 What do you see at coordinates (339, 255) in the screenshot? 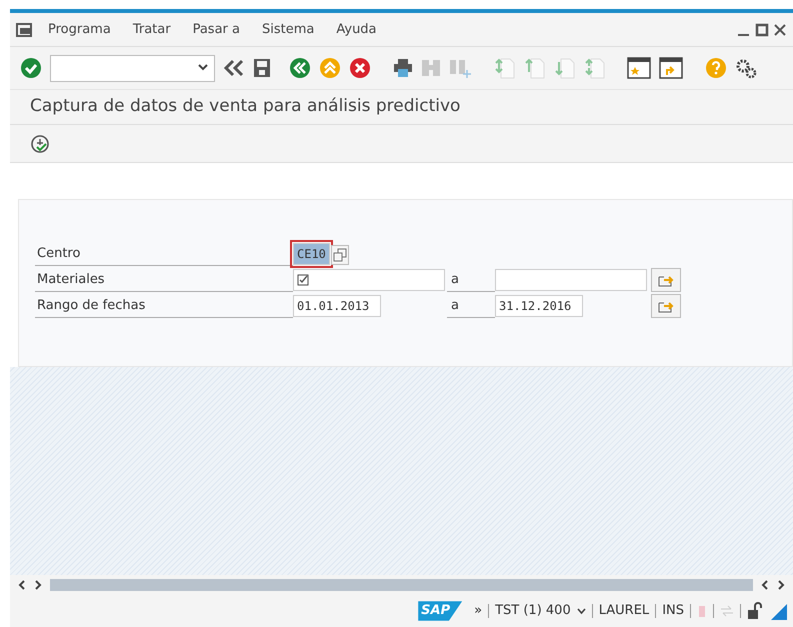
I see `multiple-selection-icon` at bounding box center [339, 255].